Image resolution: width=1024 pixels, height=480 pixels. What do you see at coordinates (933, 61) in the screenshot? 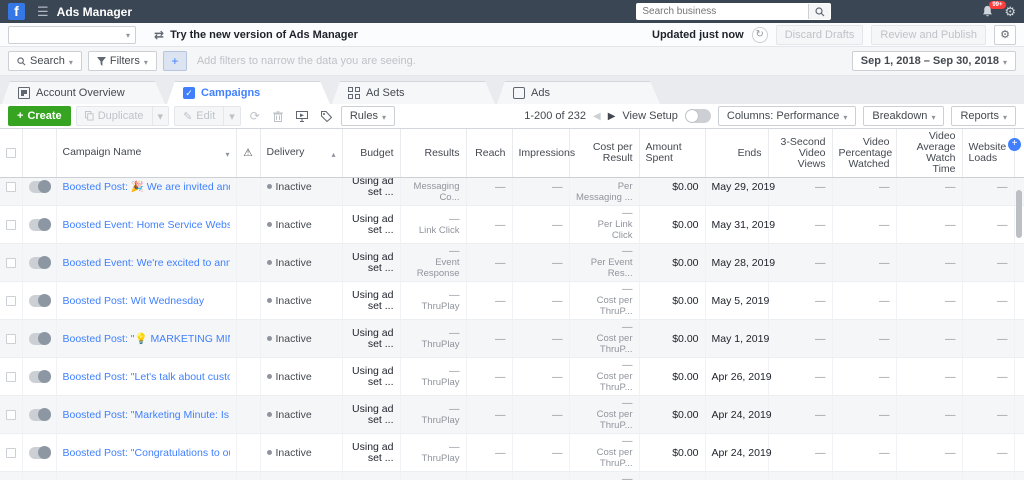
I see `date-range-selector: Sep 1, 2018 – Sep 30, 2018 ▾` at bounding box center [933, 61].